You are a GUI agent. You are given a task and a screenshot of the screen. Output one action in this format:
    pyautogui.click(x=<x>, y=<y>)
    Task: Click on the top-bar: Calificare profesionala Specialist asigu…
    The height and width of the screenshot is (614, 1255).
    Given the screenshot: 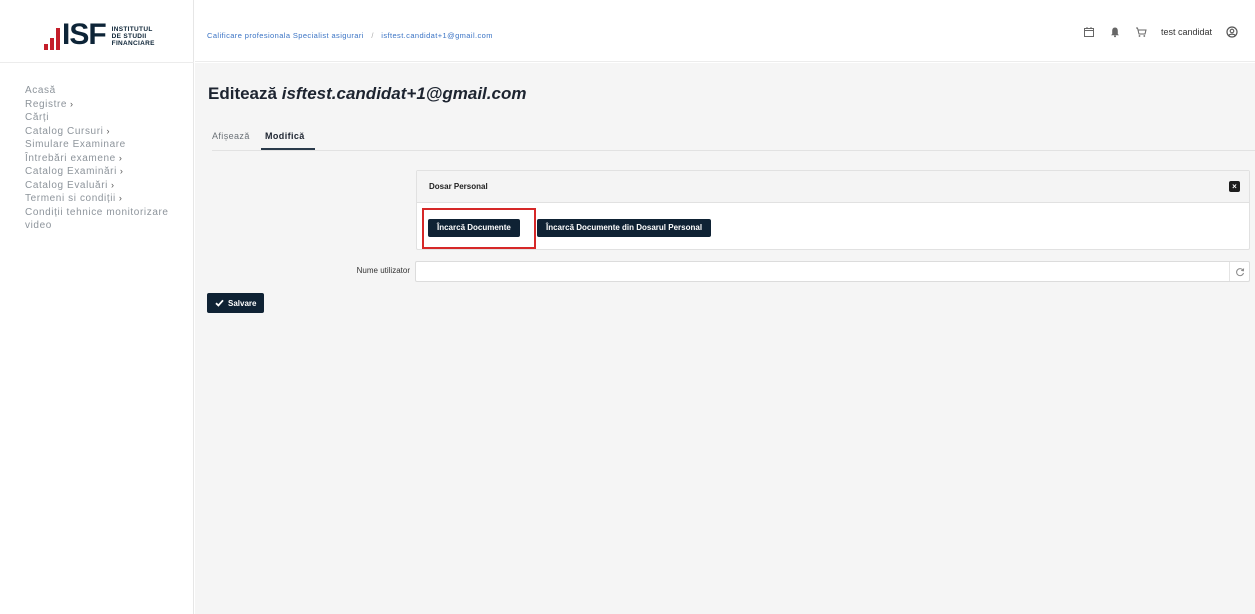 What is the action you would take?
    pyautogui.click(x=725, y=31)
    